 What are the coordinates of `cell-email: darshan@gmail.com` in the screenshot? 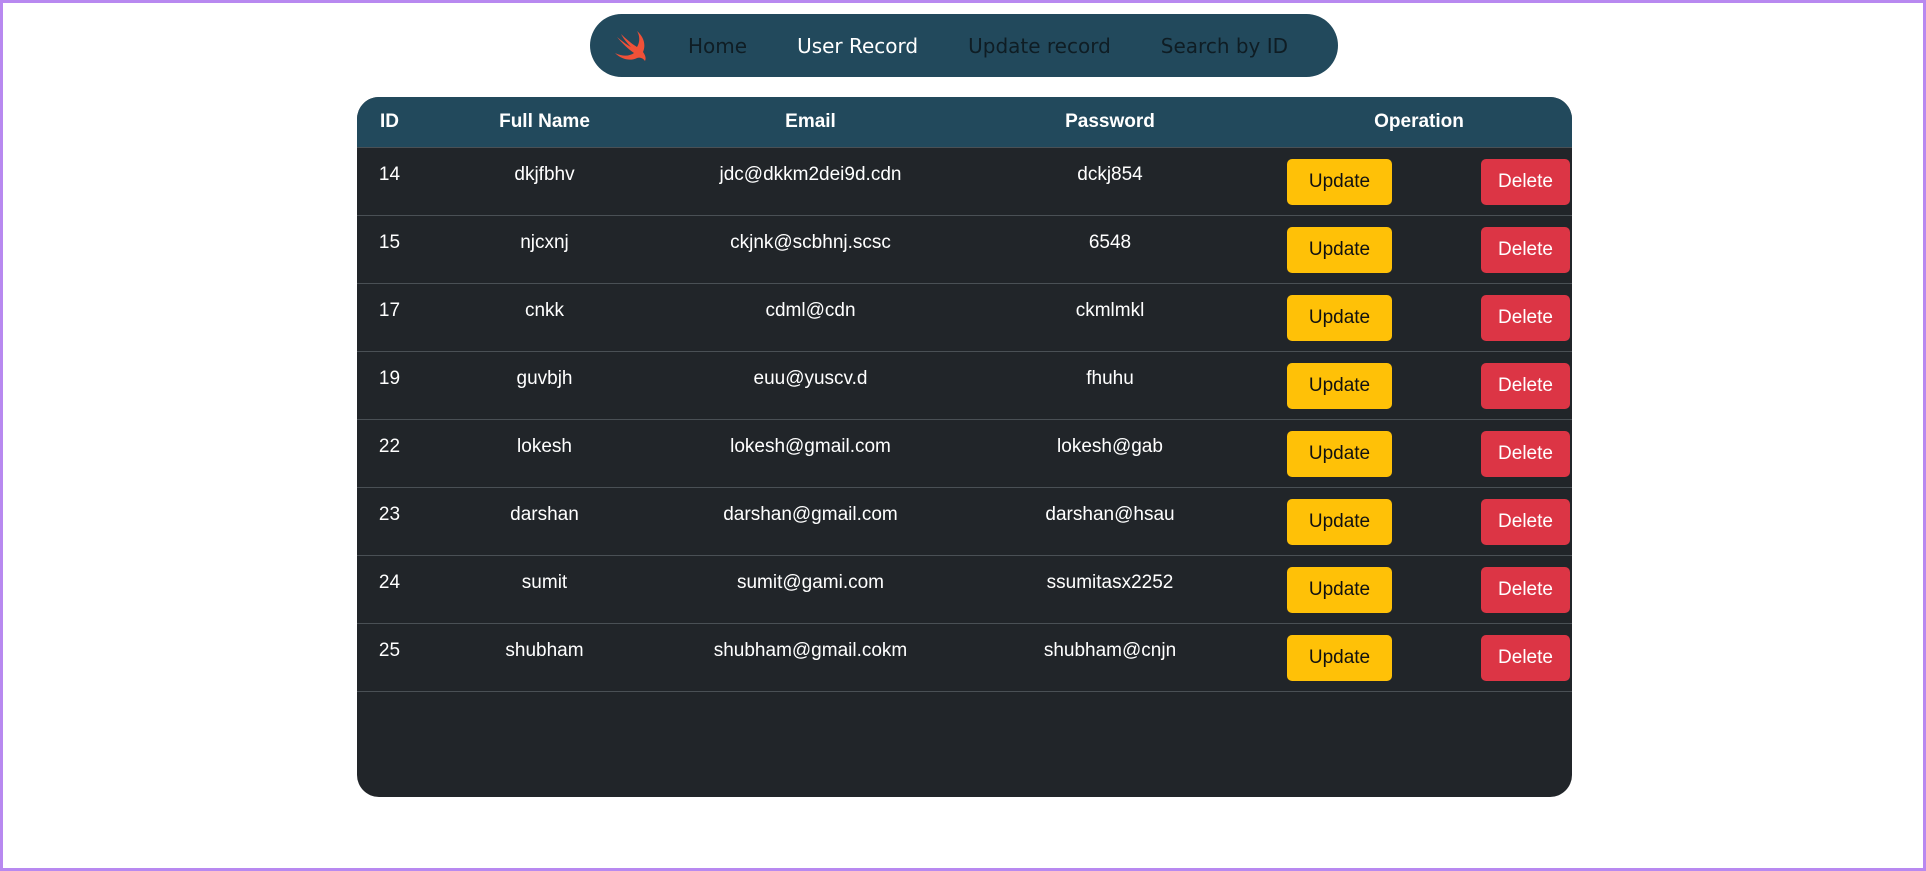 It's located at (810, 521).